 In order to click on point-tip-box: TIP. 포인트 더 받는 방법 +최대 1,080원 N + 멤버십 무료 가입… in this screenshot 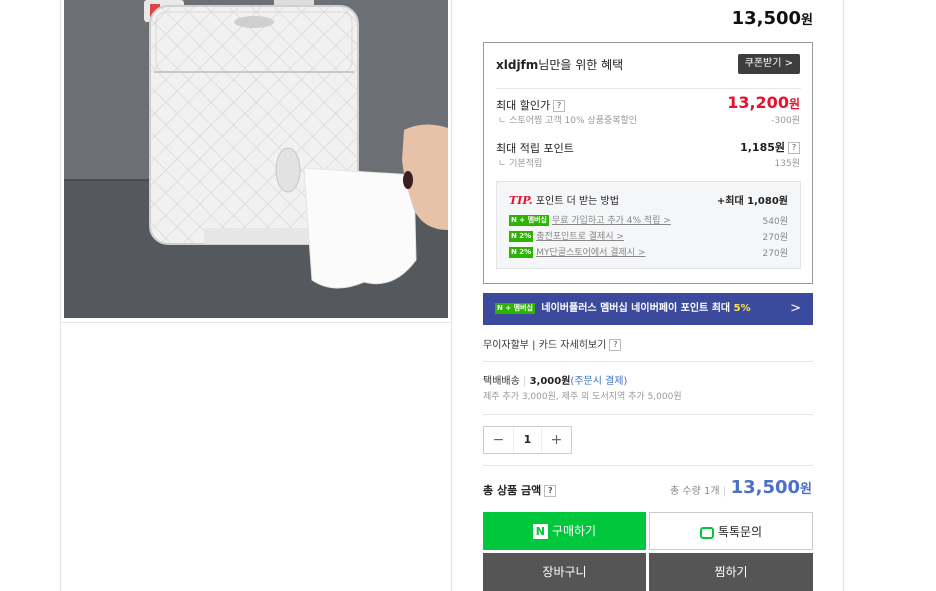, I will do `click(648, 225)`.